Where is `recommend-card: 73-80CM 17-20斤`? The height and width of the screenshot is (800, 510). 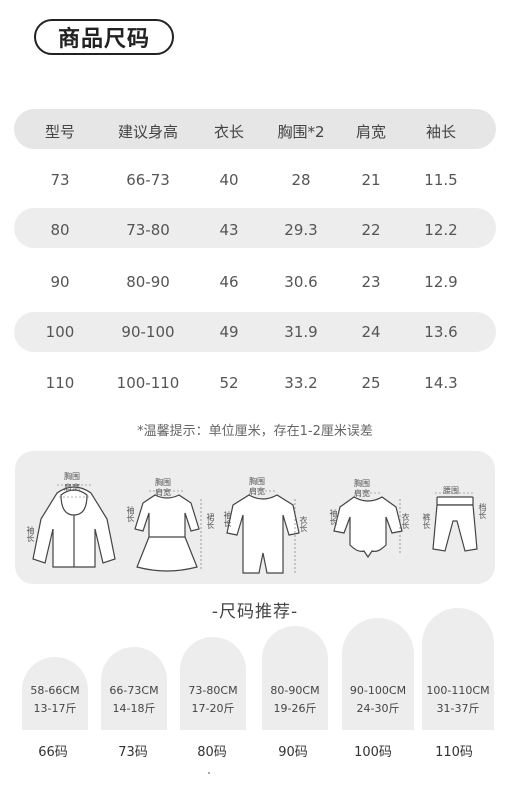
recommend-card: 73-80CM 17-20斤 is located at coordinates (213, 683).